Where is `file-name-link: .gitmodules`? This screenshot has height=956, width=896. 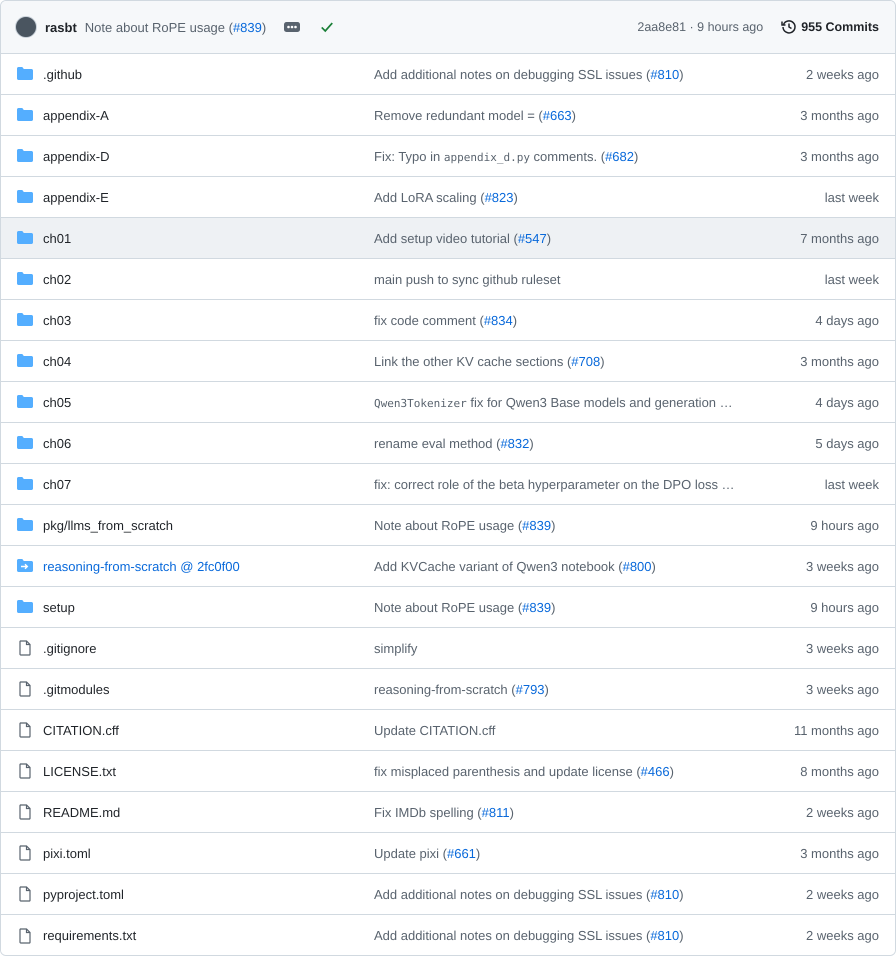 file-name-link: .gitmodules is located at coordinates (76, 689).